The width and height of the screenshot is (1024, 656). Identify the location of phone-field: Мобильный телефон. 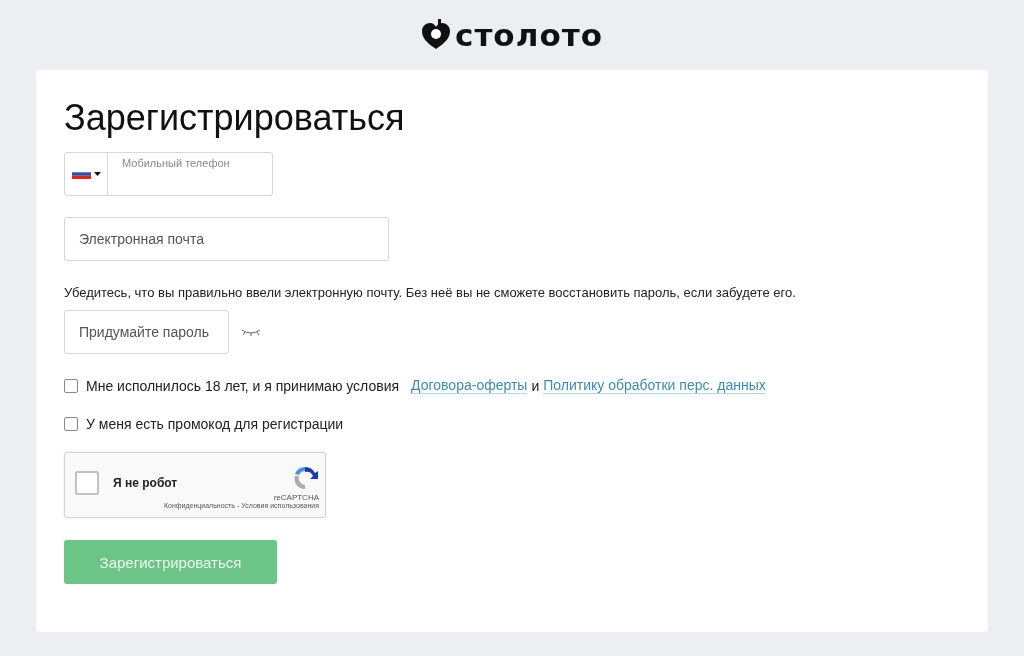
(168, 174).